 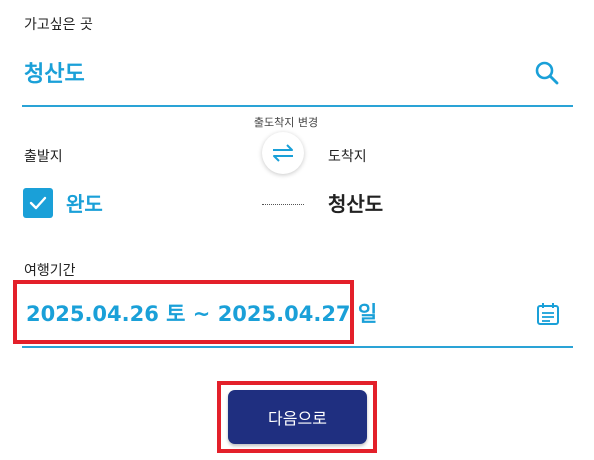 I want to click on route-connector, so click(x=283, y=204).